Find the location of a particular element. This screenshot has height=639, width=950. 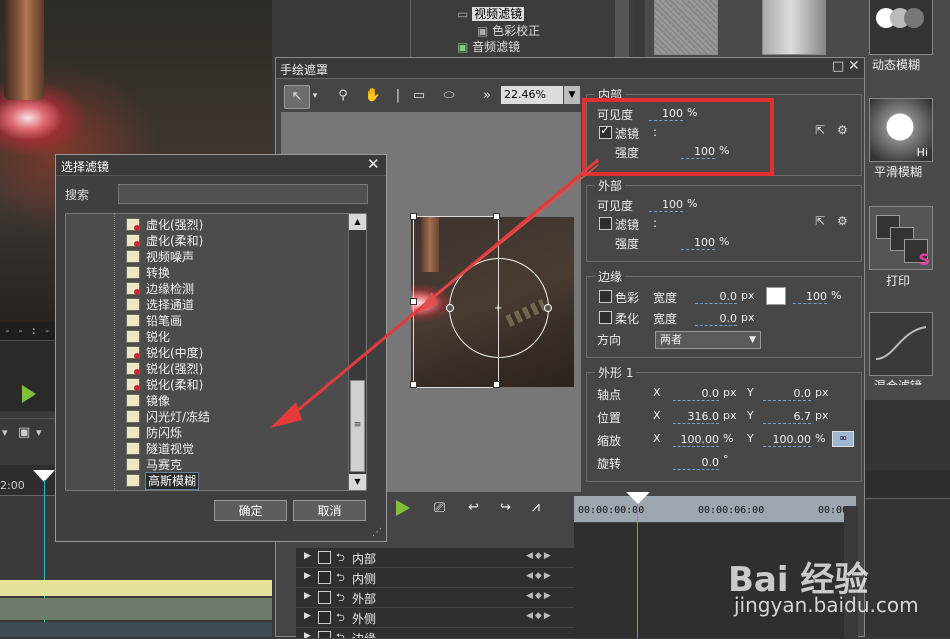

resize-grip-icon: ⋰ is located at coordinates (377, 532).